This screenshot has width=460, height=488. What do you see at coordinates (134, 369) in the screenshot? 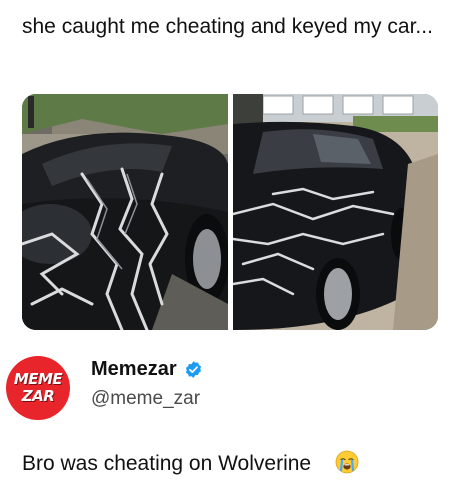
I see `author-name: Memezar` at bounding box center [134, 369].